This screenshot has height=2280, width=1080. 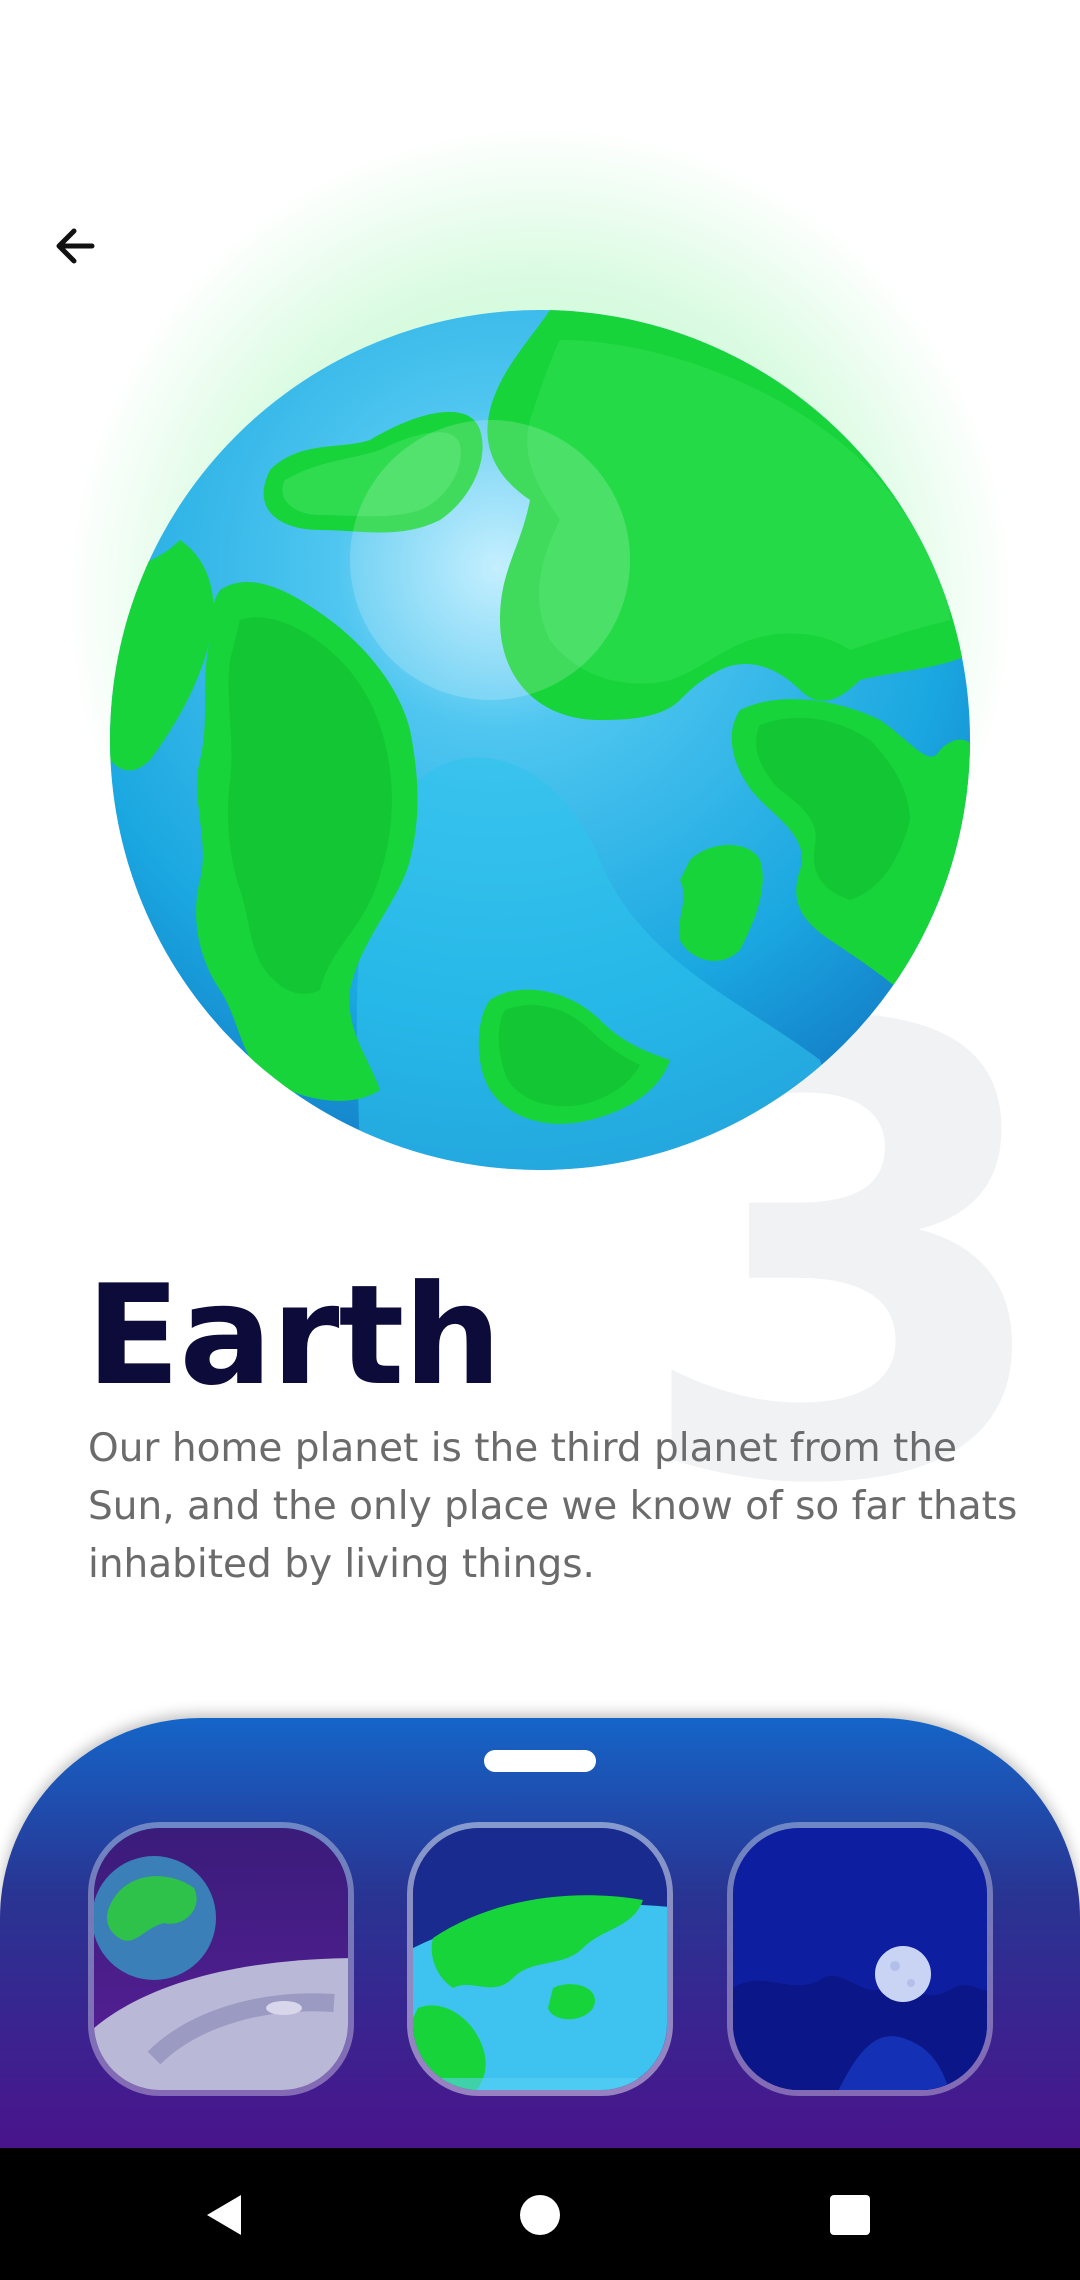 I want to click on thumbnail-moon-night, so click(x=860, y=1959).